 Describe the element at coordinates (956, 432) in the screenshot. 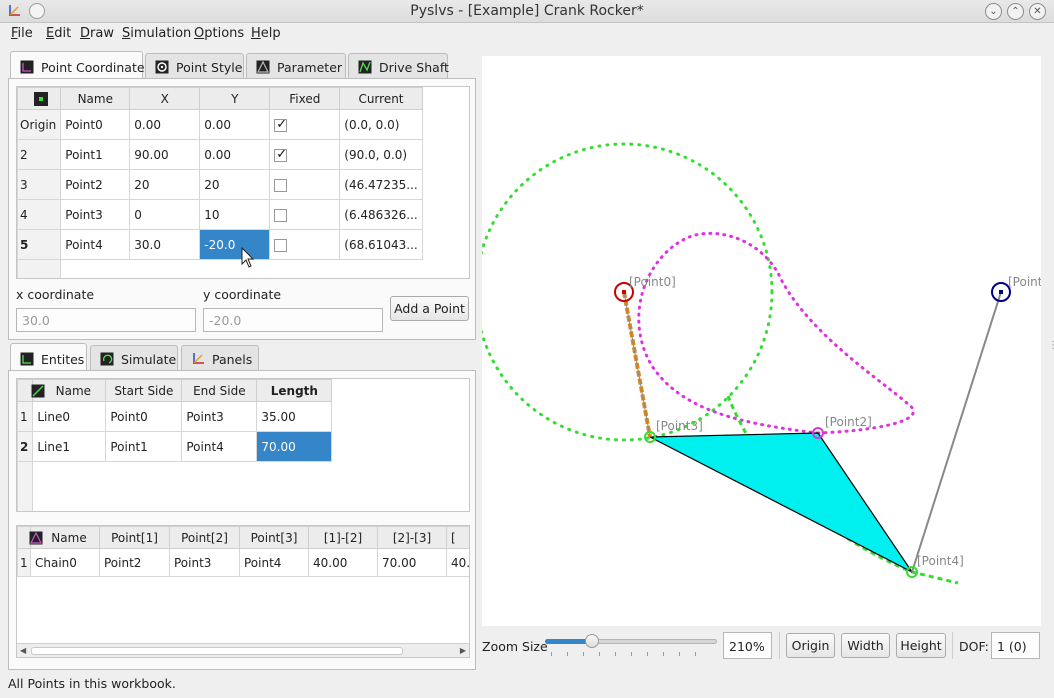

I see `line1-rocker` at that location.